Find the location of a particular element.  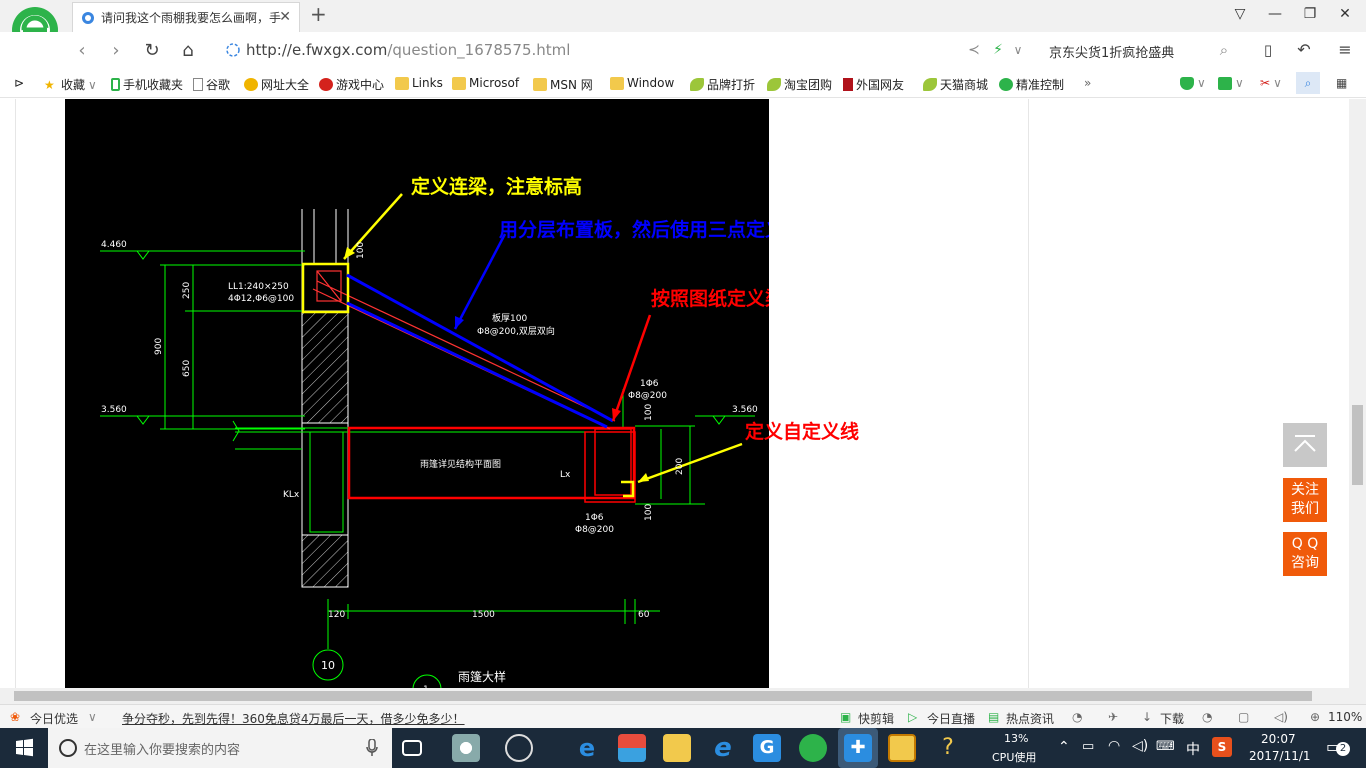

bookmark-brand-sale: 品牌打折 is located at coordinates (722, 84).